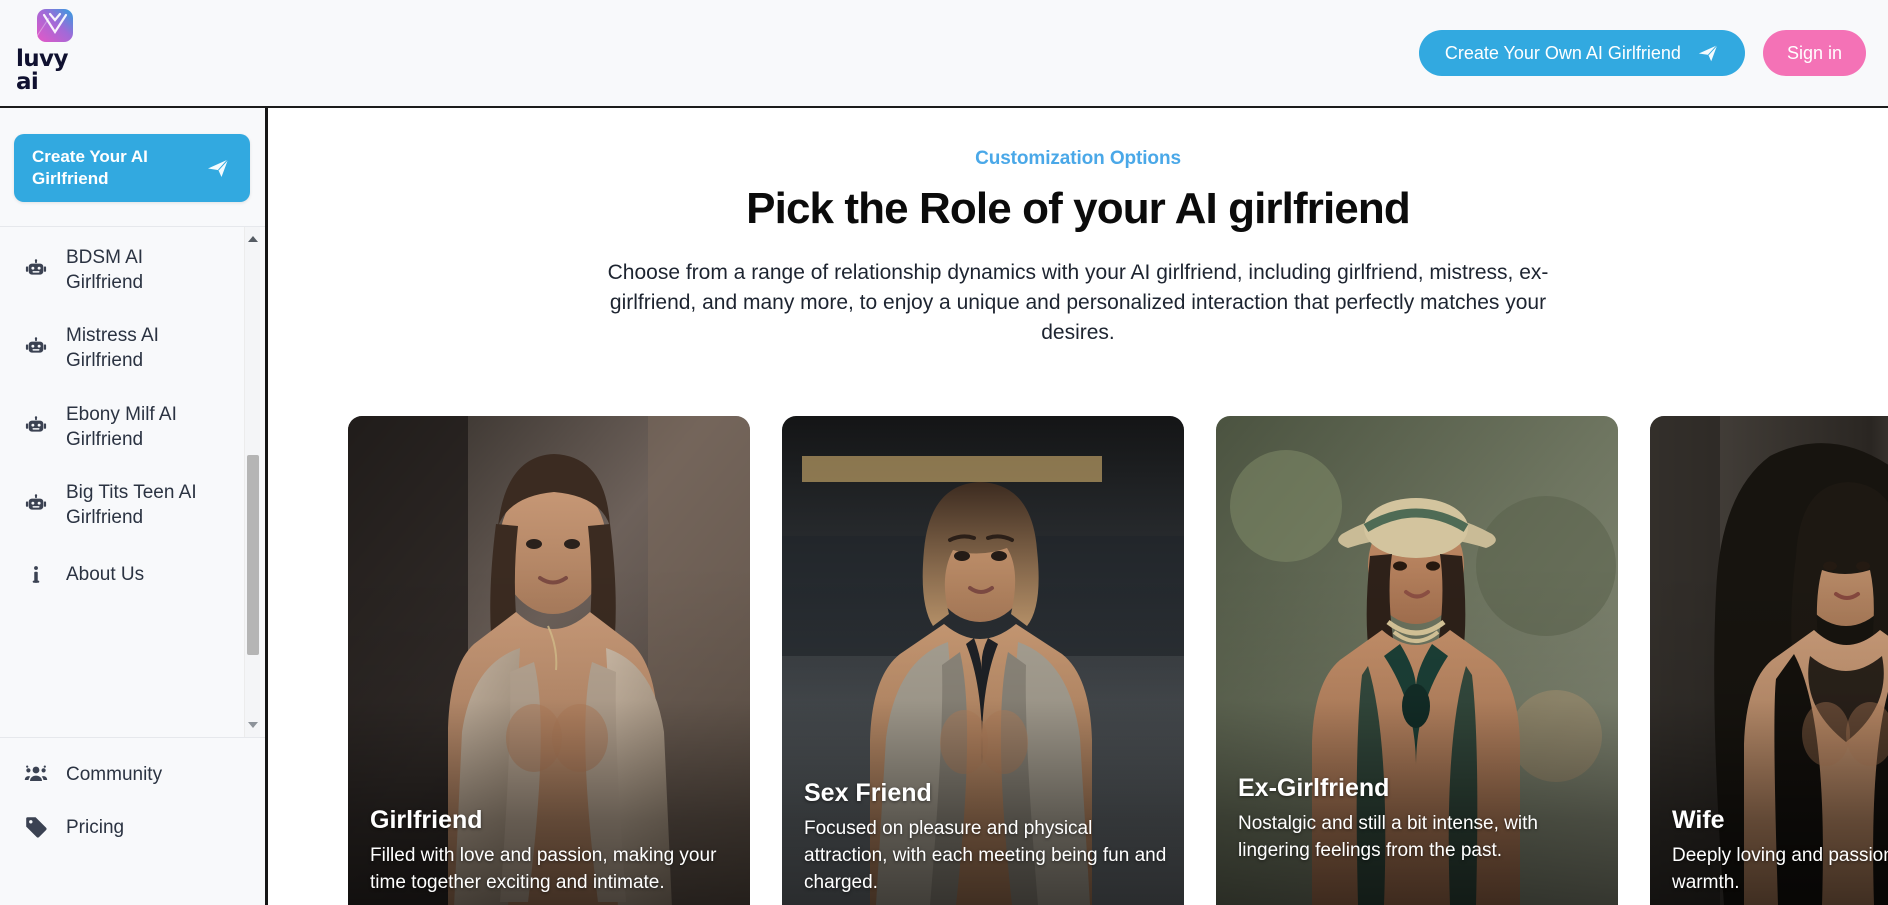  What do you see at coordinates (36, 827) in the screenshot?
I see `tag-icon` at bounding box center [36, 827].